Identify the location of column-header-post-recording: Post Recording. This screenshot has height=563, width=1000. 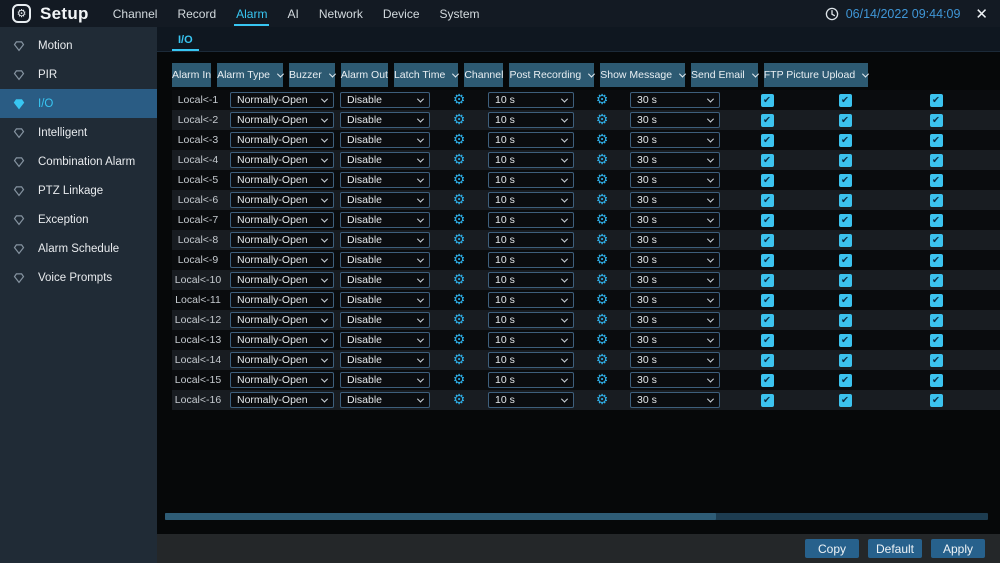
(552, 75).